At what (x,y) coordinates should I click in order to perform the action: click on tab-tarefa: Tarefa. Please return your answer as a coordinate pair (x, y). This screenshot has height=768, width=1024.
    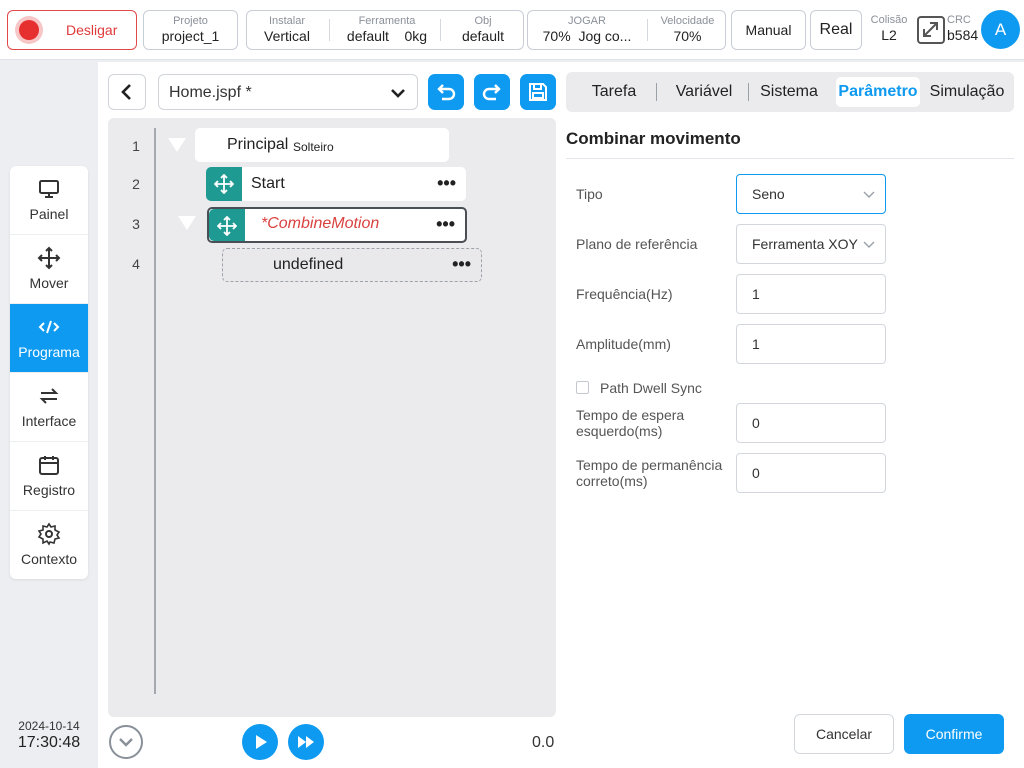
    Looking at the image, I should click on (614, 92).